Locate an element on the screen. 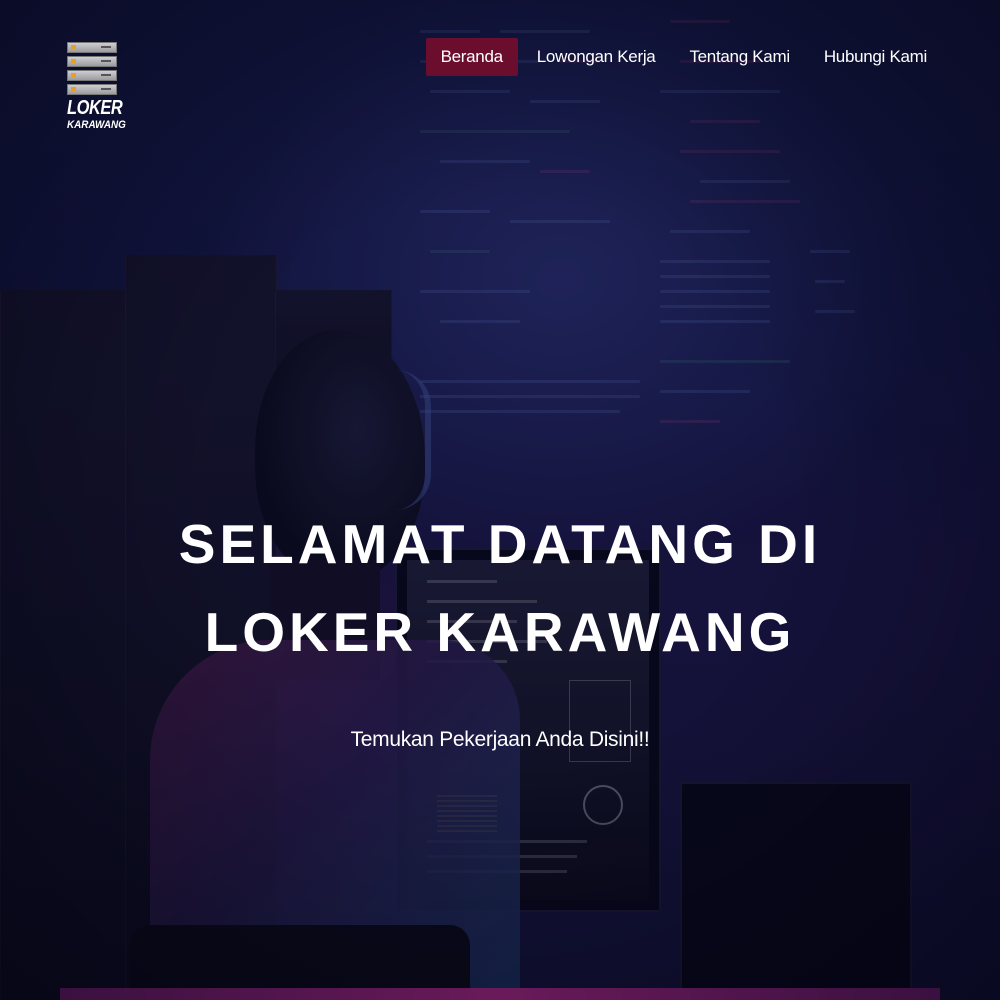  hero-title-line2: LOKER KARAWANG is located at coordinates (500, 632).